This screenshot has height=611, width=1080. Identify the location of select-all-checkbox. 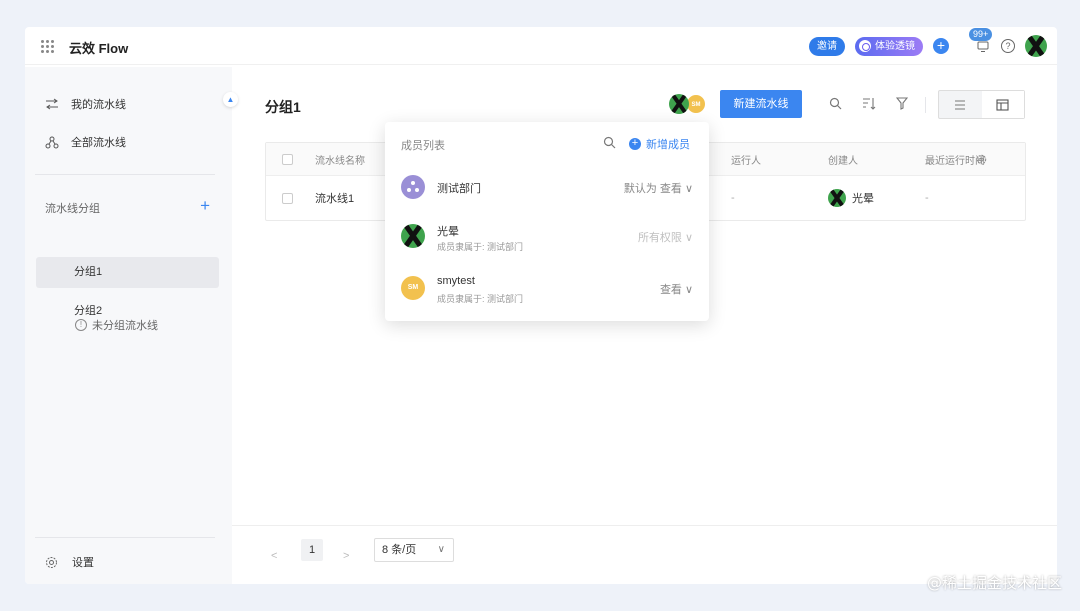
(287, 159).